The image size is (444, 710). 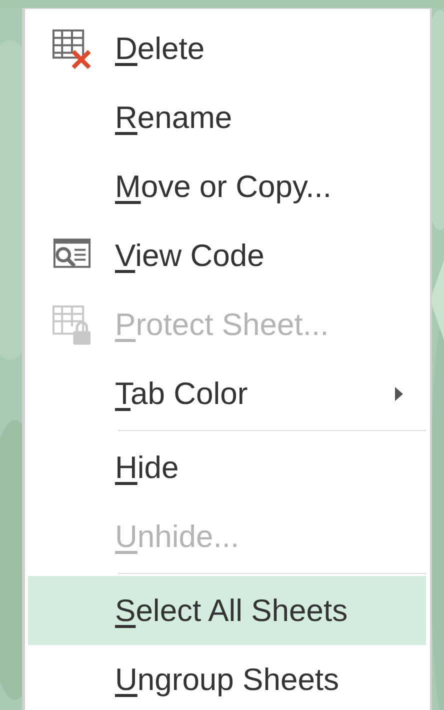 I want to click on menu-item: Tab Color, so click(x=227, y=393).